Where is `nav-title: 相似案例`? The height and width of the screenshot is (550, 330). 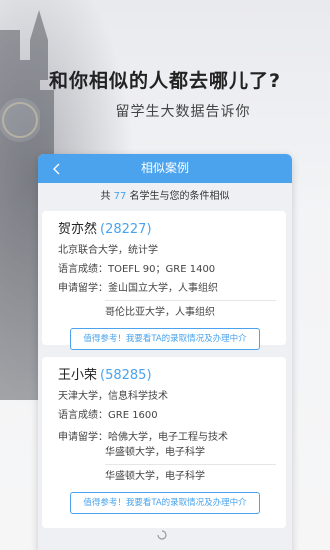 nav-title: 相似案例 is located at coordinates (164, 168).